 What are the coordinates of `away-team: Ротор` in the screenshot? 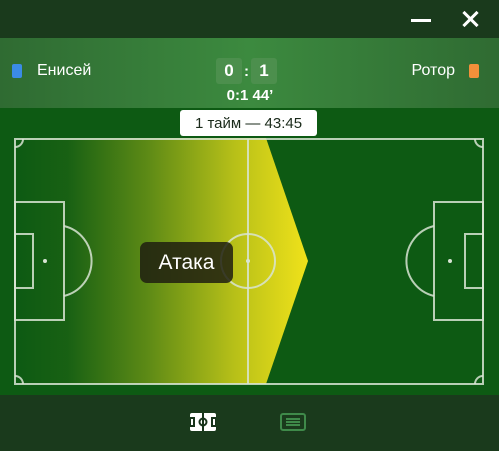 It's located at (445, 71).